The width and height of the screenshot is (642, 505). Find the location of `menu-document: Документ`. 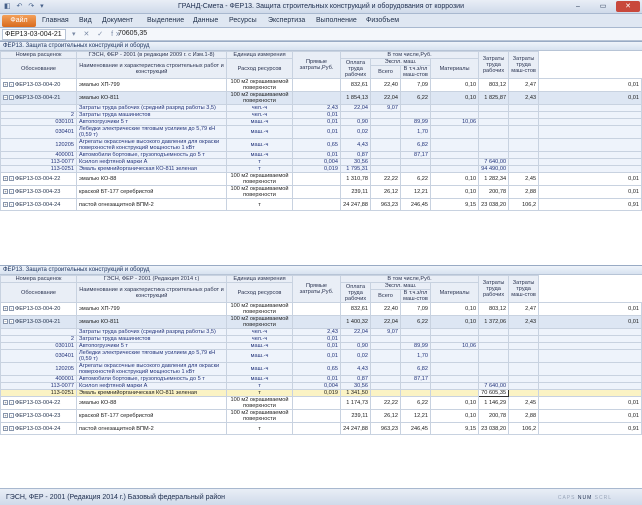

menu-document: Документ is located at coordinates (117, 21).